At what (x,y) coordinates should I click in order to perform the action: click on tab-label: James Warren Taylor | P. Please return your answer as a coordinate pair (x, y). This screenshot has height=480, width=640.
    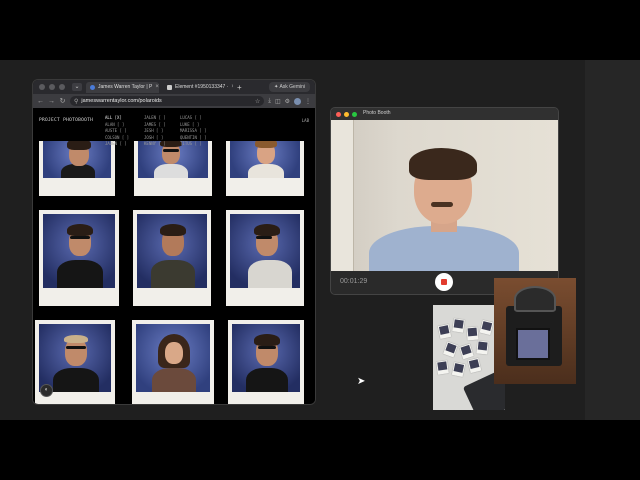
    Looking at the image, I should click on (125, 87).